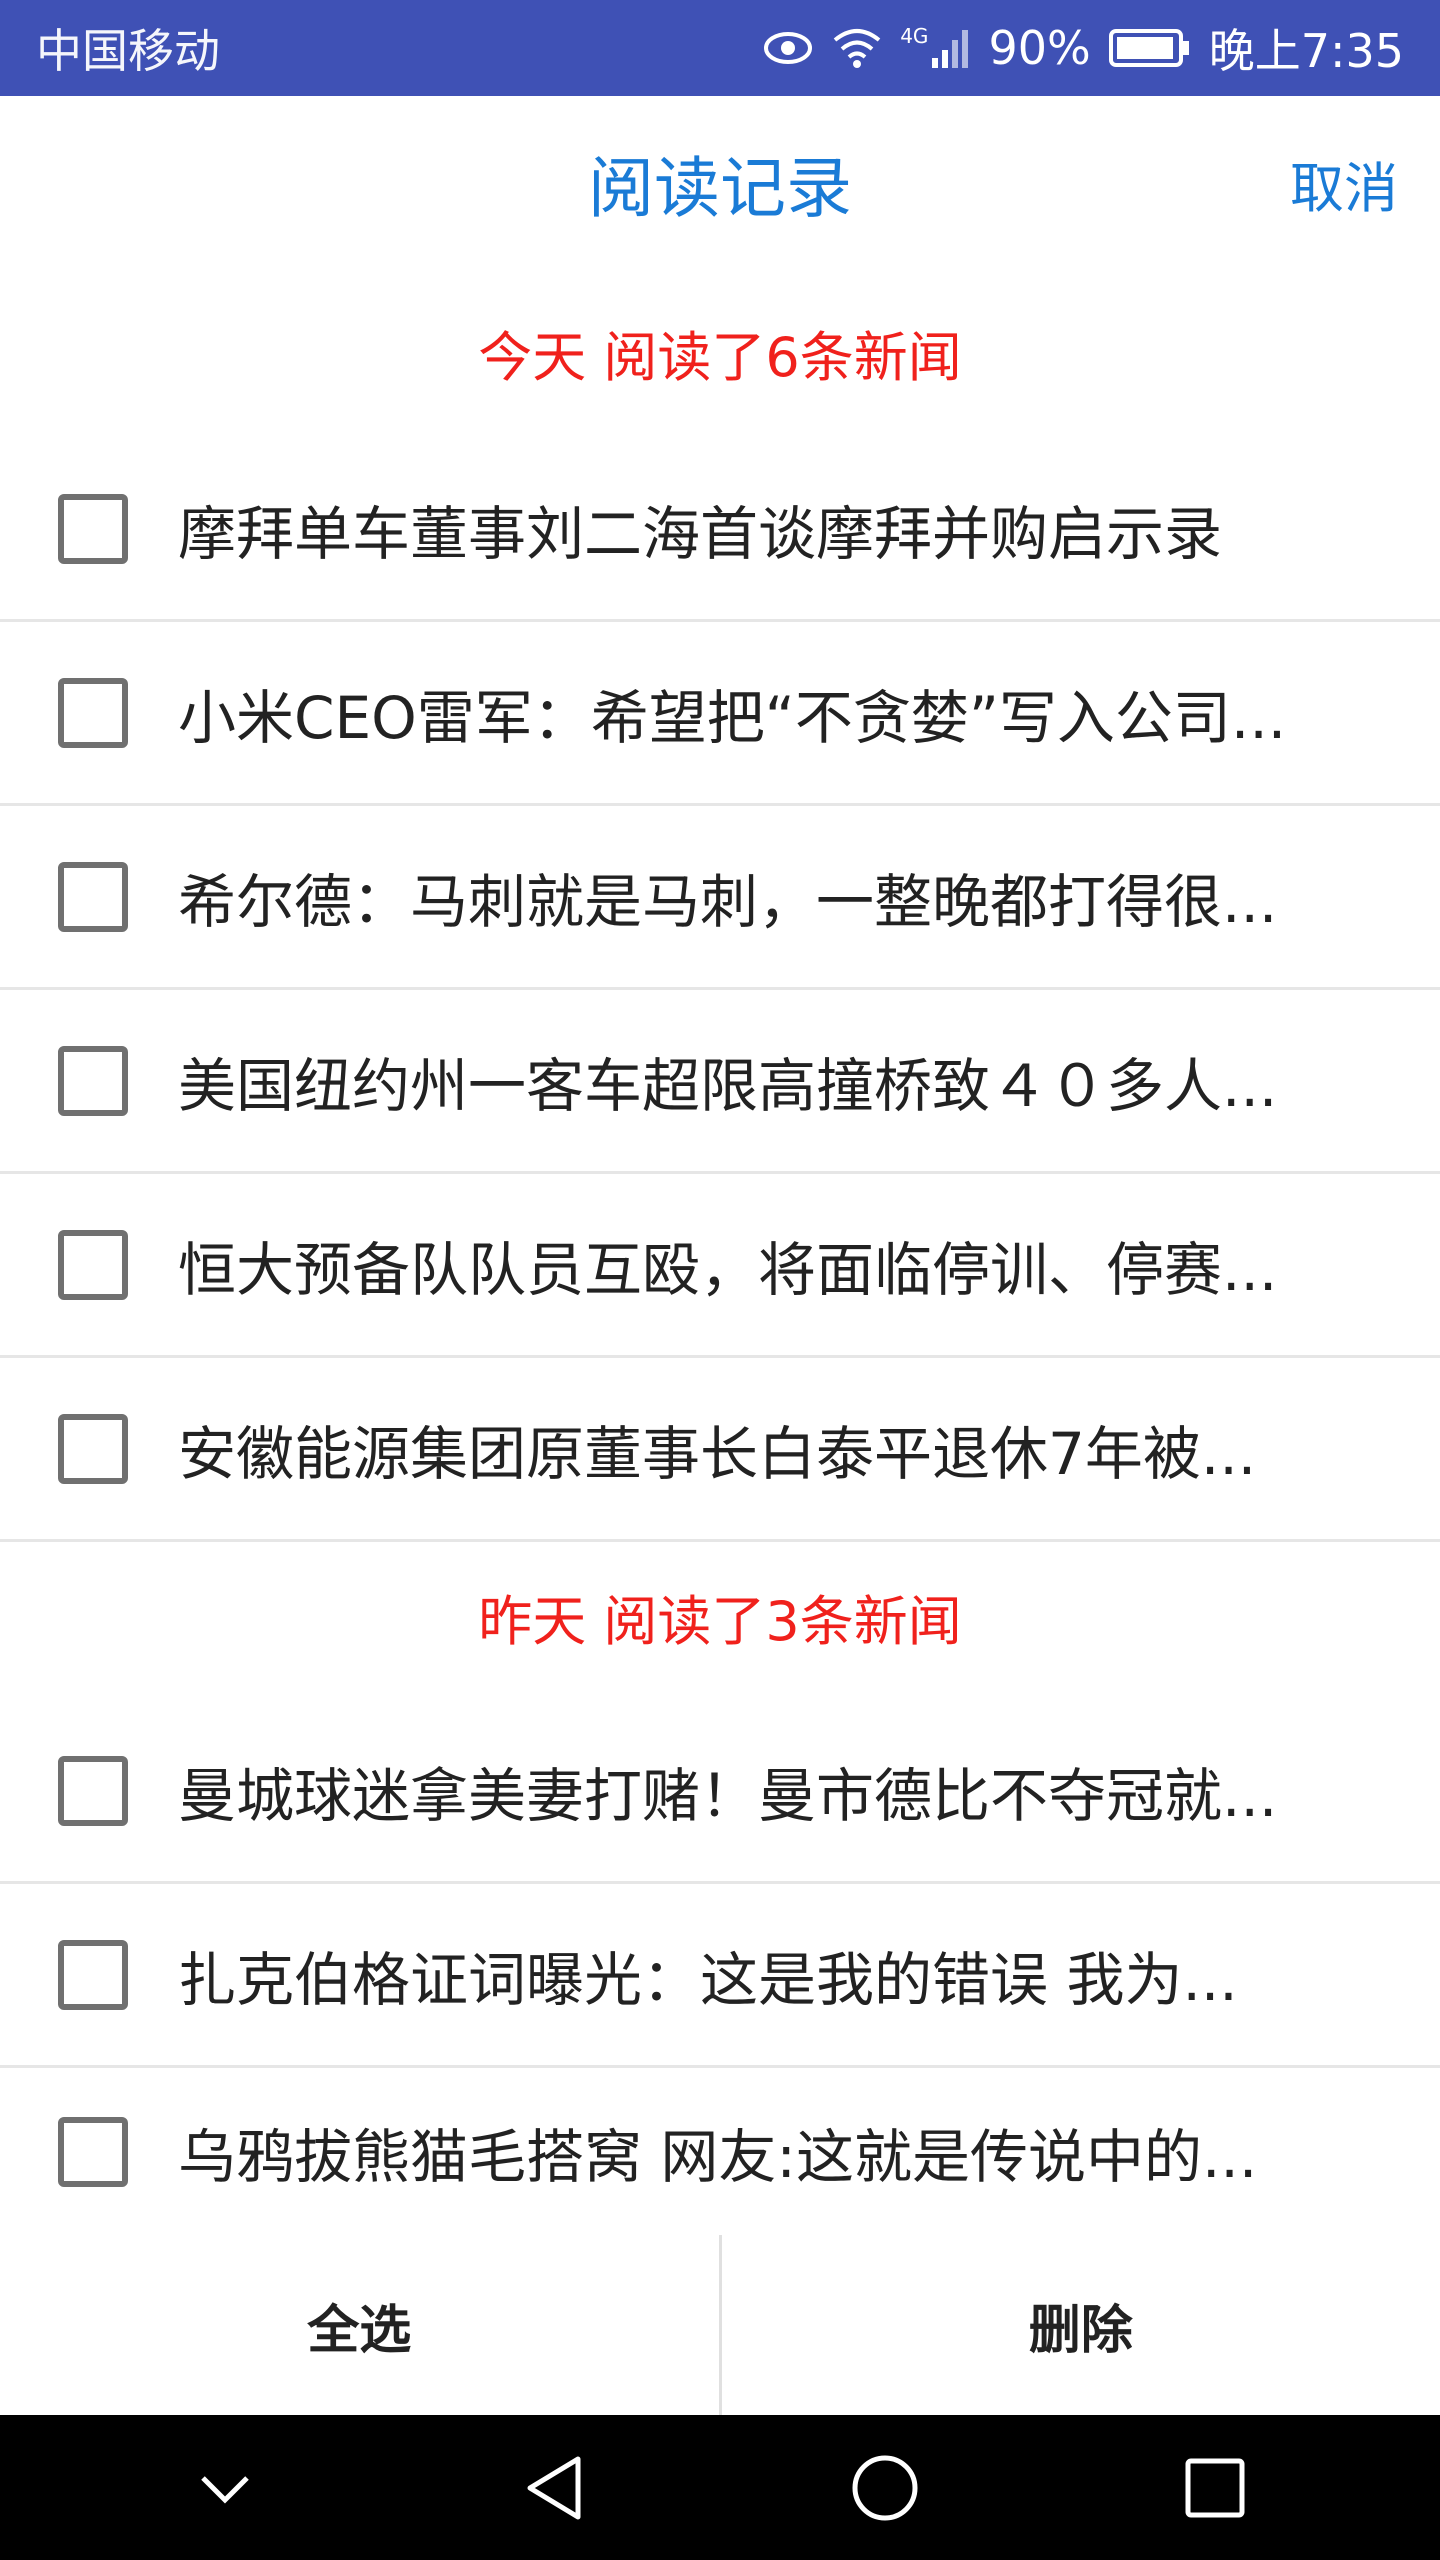 This screenshot has height=2560, width=1440. What do you see at coordinates (788, 48) in the screenshot?
I see `eye-icon` at bounding box center [788, 48].